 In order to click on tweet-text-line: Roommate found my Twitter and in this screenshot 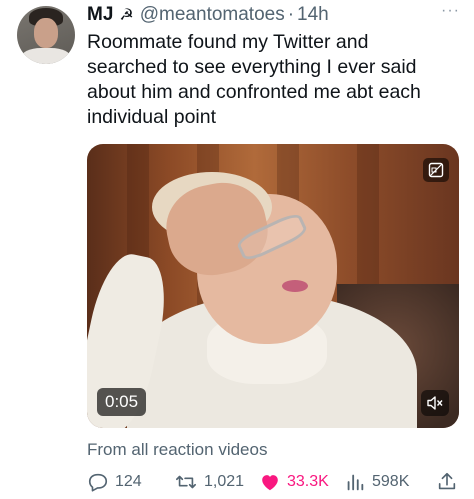, I will do `click(228, 42)`.